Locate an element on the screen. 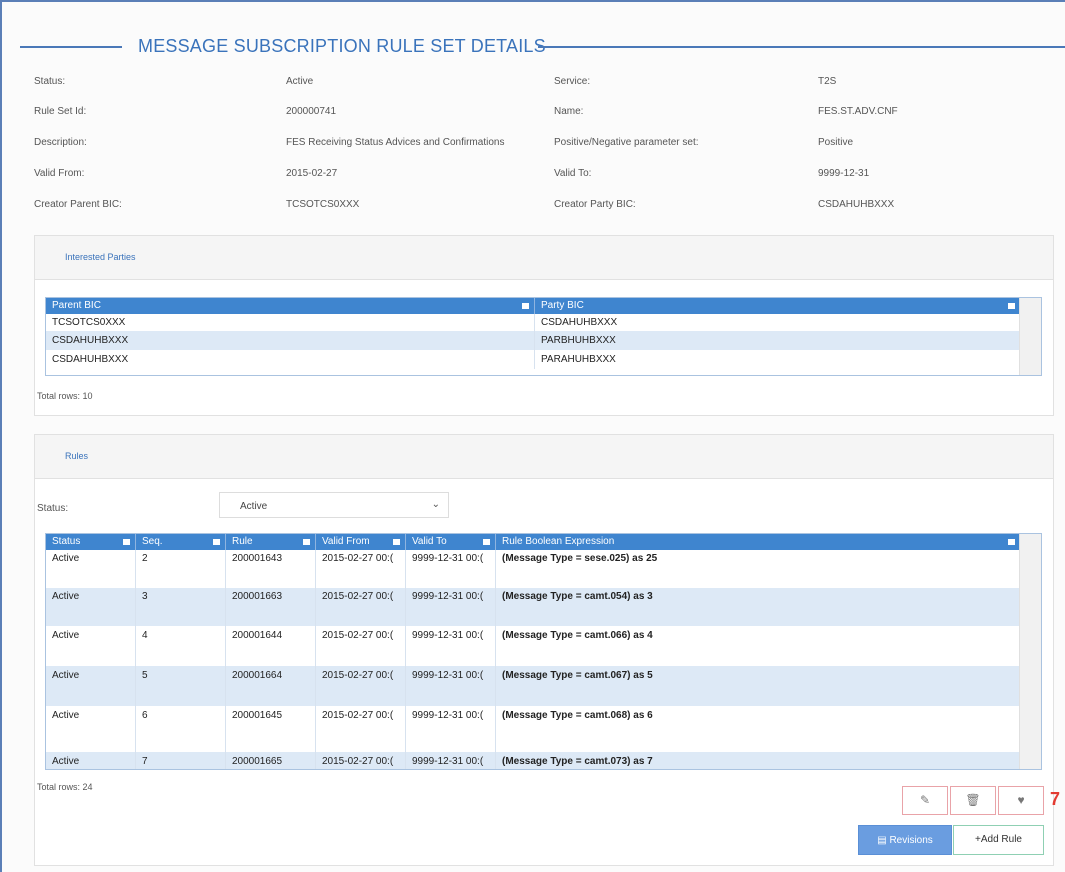 The image size is (1065, 872). cell-rule-expression: (Message Type = camt.054) as 3 is located at coordinates (758, 607).